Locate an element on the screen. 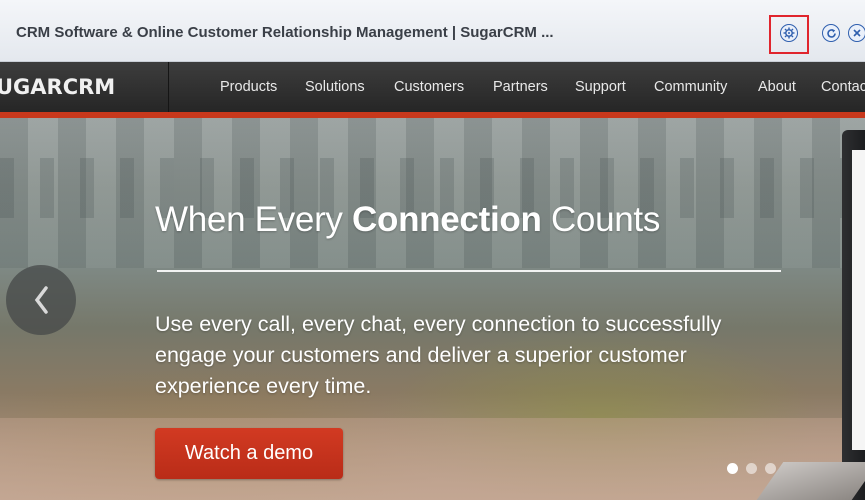 The height and width of the screenshot is (500, 865). settings-highlight-box is located at coordinates (789, 34).